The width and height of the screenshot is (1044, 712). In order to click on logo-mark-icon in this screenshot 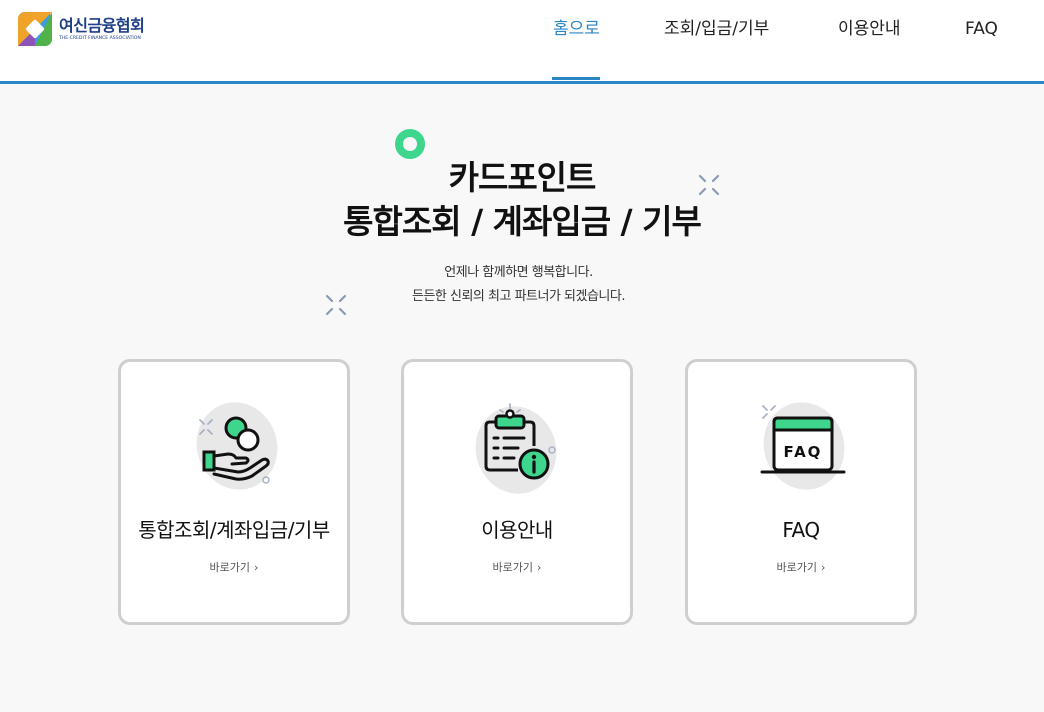, I will do `click(35, 29)`.